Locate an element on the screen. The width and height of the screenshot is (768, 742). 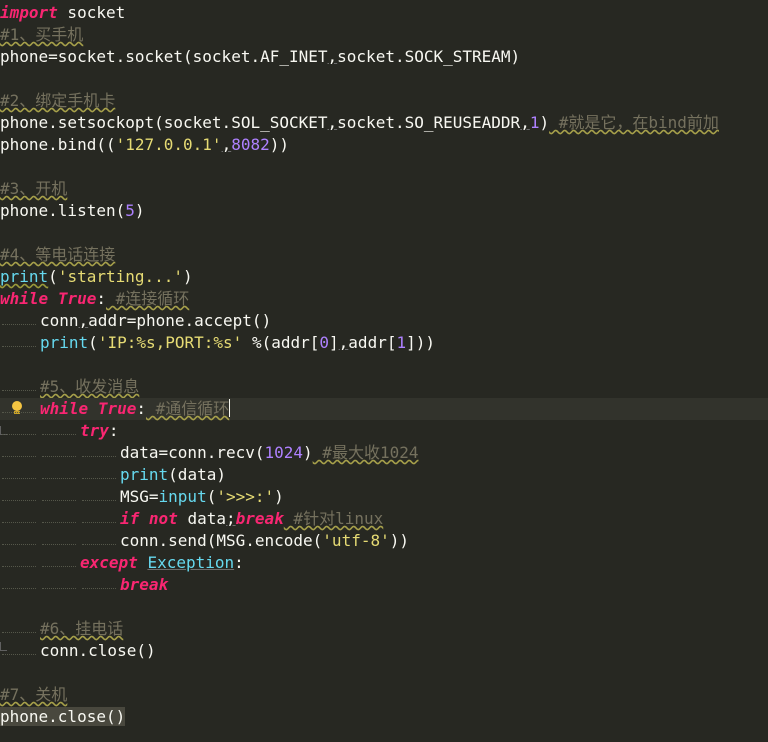
code-line-23: MSG=input('>>>:') is located at coordinates (384, 497).